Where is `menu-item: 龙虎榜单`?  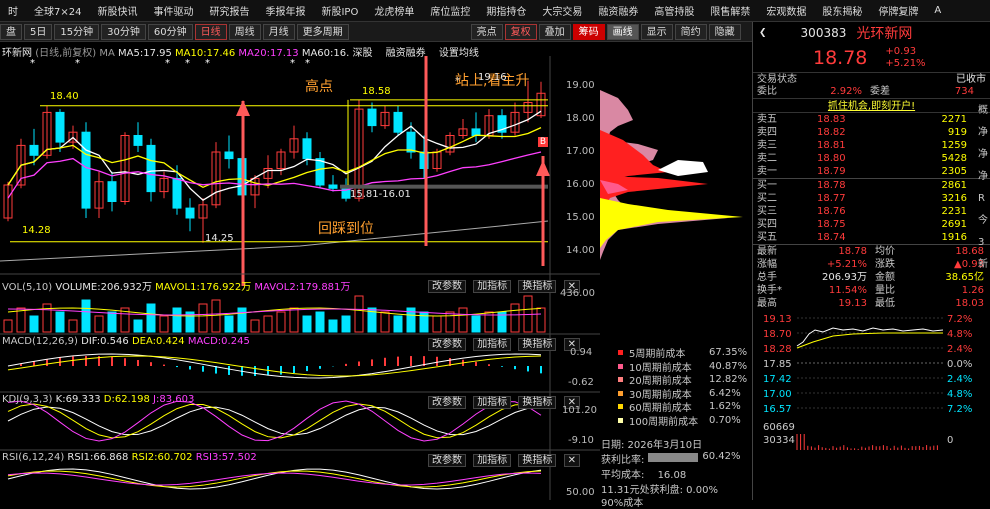 menu-item: 龙虎榜单 is located at coordinates (394, 10).